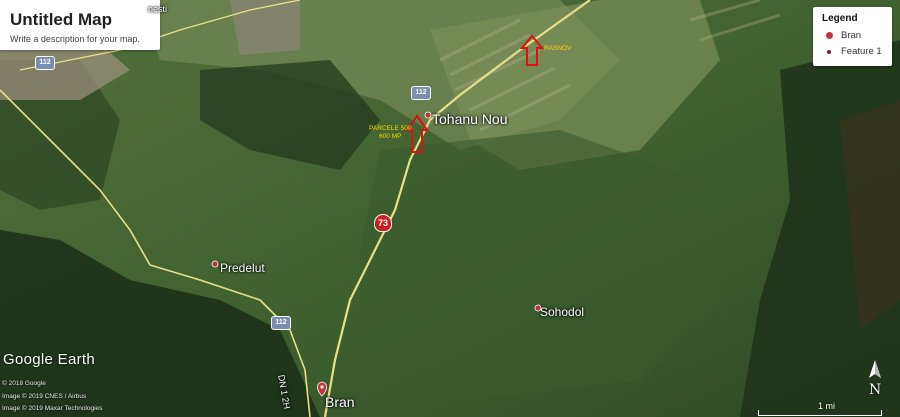 The height and width of the screenshot is (417, 900). I want to click on road-shield-73: 73, so click(383, 223).